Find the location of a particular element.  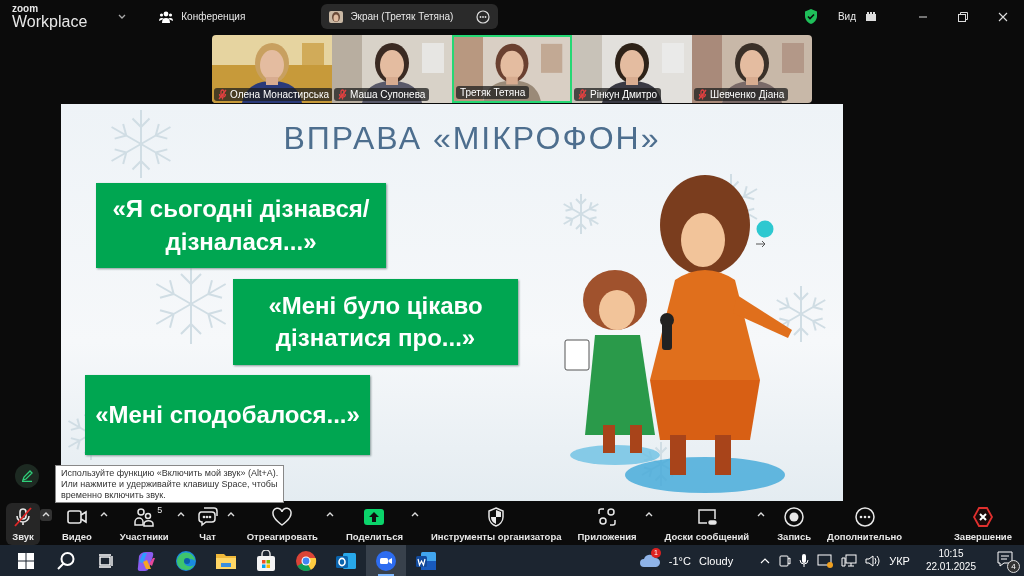

chat-bubble-icon is located at coordinates (207, 517).